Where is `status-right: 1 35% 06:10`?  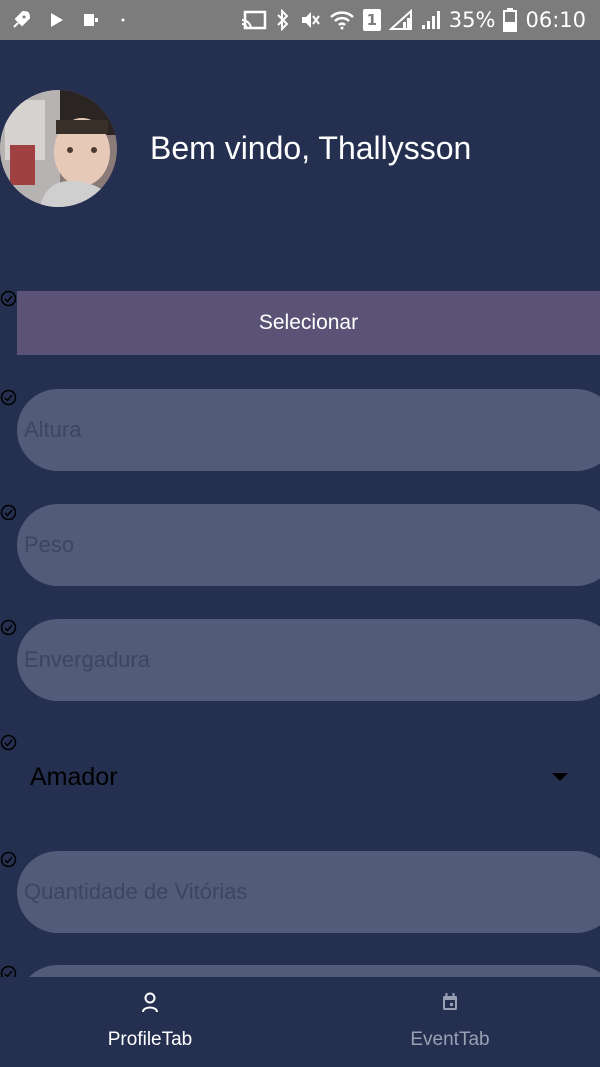 status-right: 1 35% 06:10 is located at coordinates (413, 20).